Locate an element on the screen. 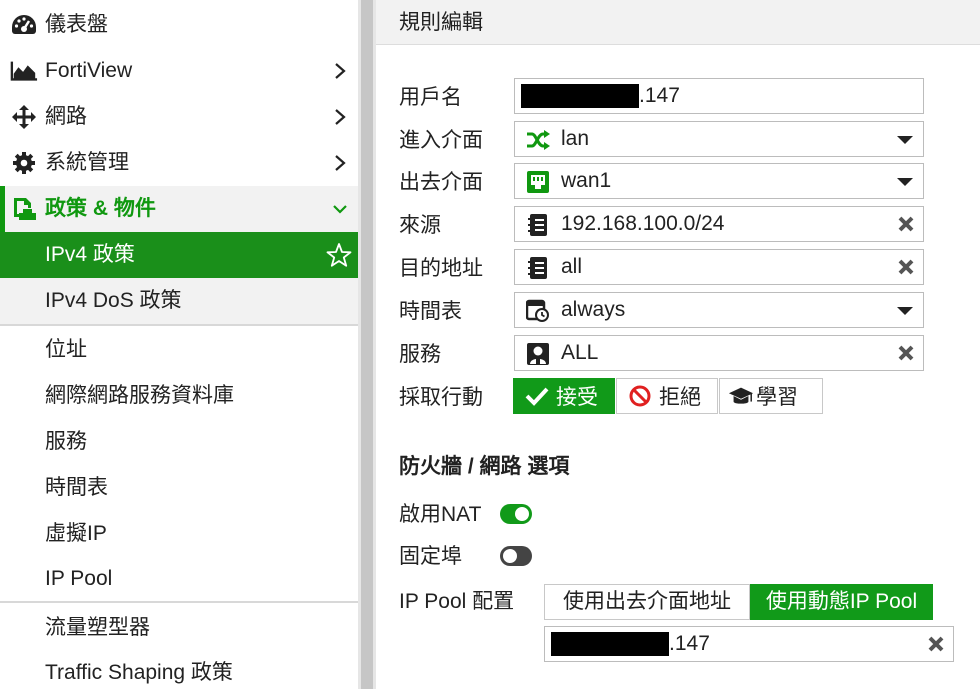  sidebar-item-dashboard: 儀表盤 is located at coordinates (179, 25).